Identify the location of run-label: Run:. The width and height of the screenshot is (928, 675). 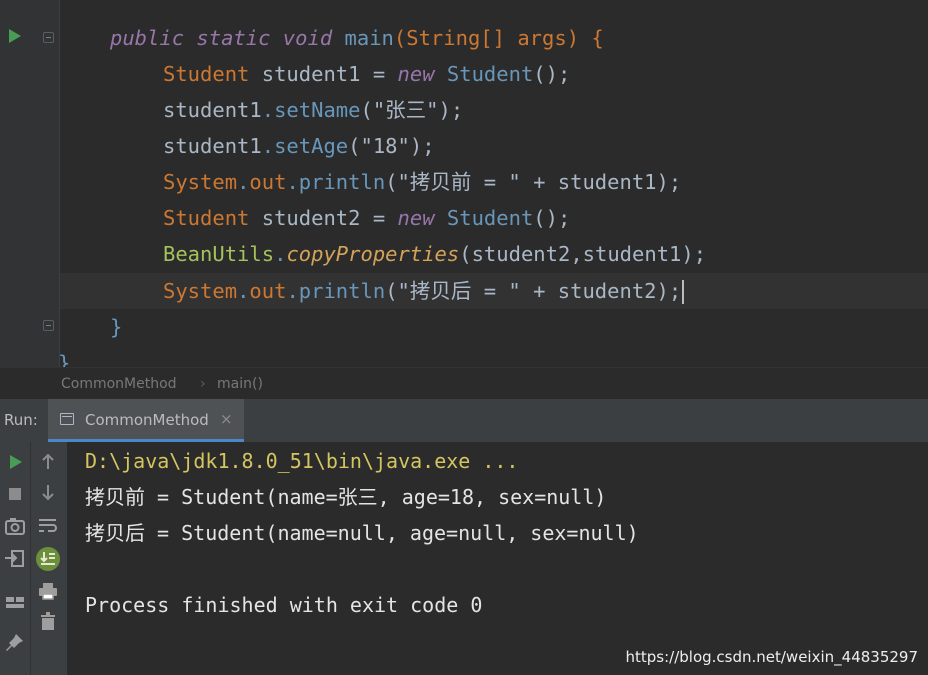
(21, 420).